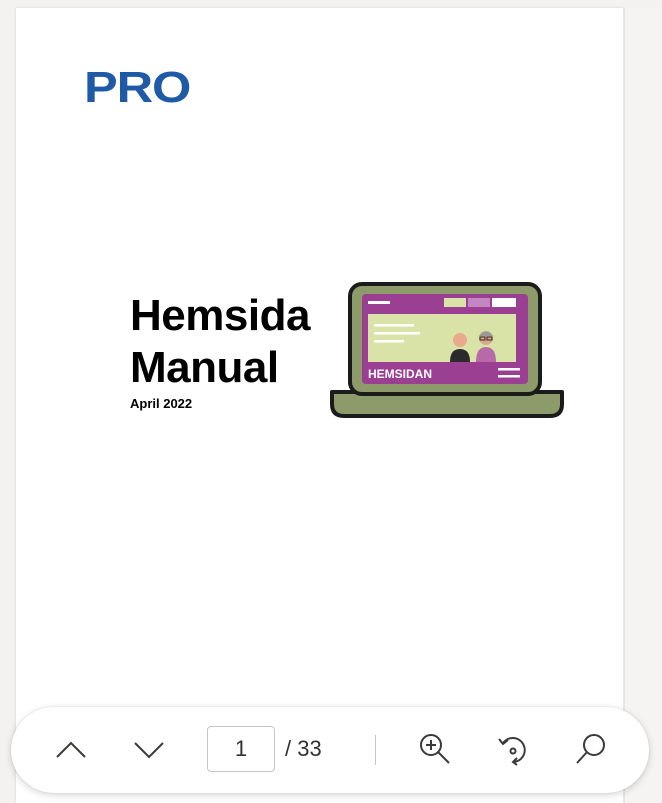 The height and width of the screenshot is (803, 662). I want to click on zoom-in-button, so click(435, 749).